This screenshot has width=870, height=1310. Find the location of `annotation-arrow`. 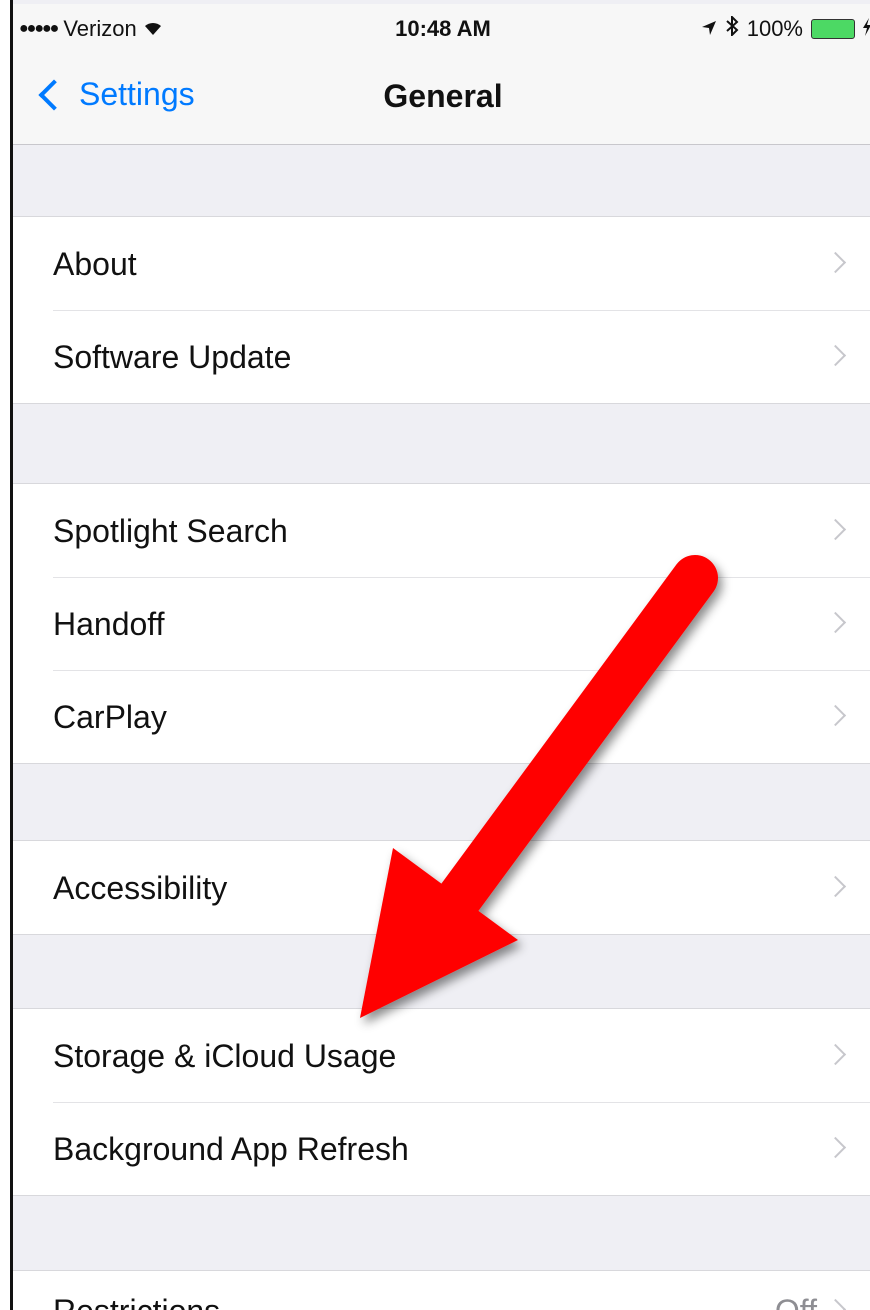

annotation-arrow is located at coordinates (539, 786).